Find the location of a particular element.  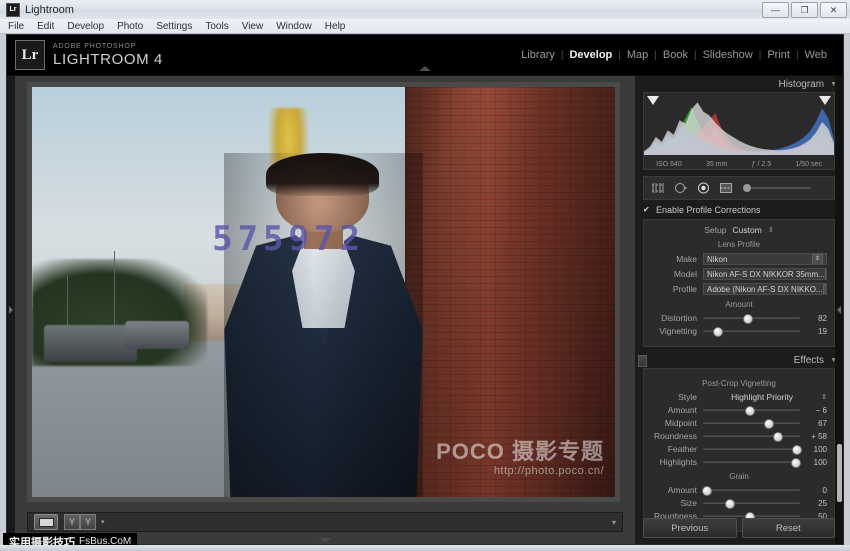

maximize-button: ❐ is located at coordinates (804, 10).